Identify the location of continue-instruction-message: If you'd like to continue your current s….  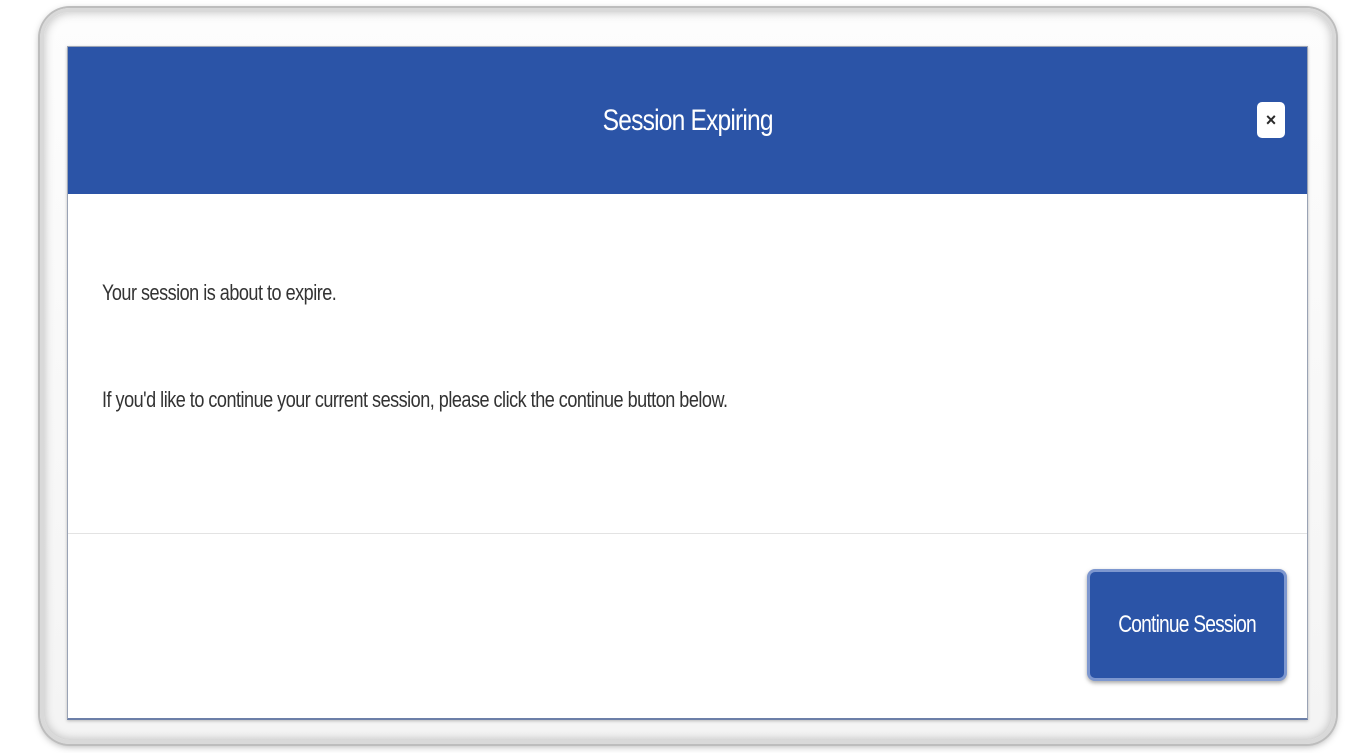
(415, 399).